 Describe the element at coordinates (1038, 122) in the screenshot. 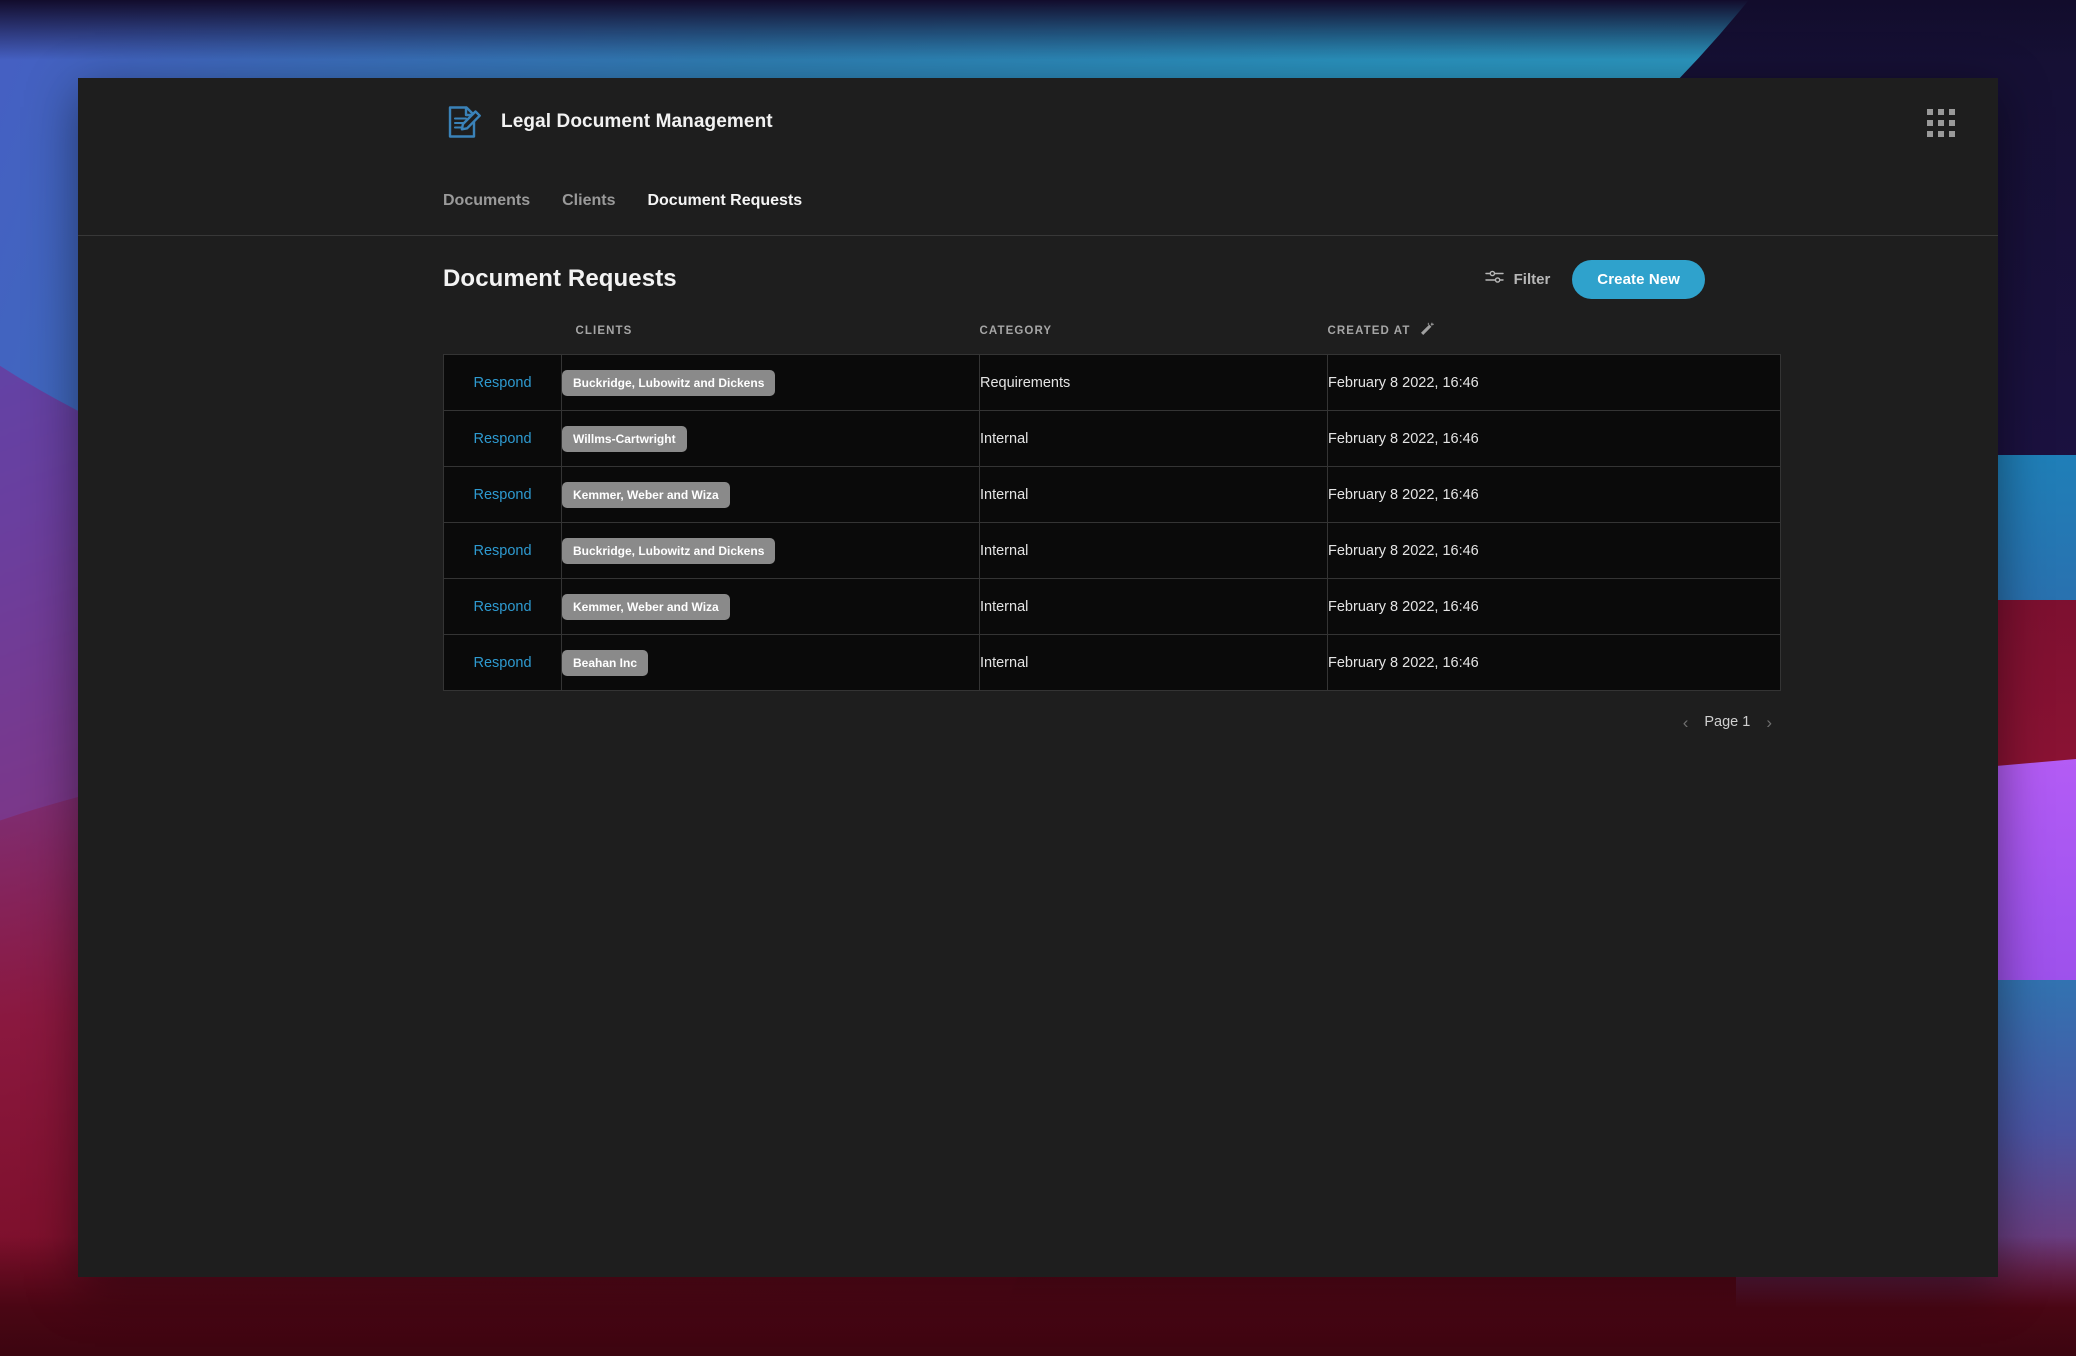

I see `app-header: Legal Document Management` at that location.